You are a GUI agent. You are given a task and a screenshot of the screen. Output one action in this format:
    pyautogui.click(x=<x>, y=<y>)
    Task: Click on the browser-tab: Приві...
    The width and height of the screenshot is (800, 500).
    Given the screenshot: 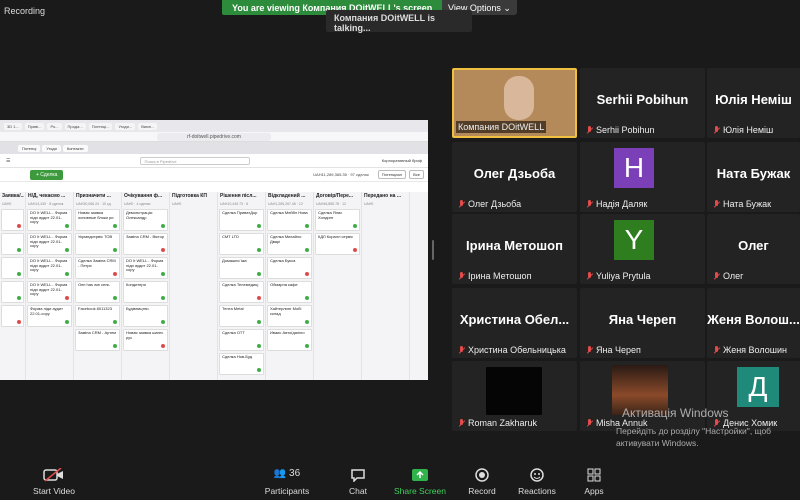 What is the action you would take?
    pyautogui.click(x=34, y=126)
    